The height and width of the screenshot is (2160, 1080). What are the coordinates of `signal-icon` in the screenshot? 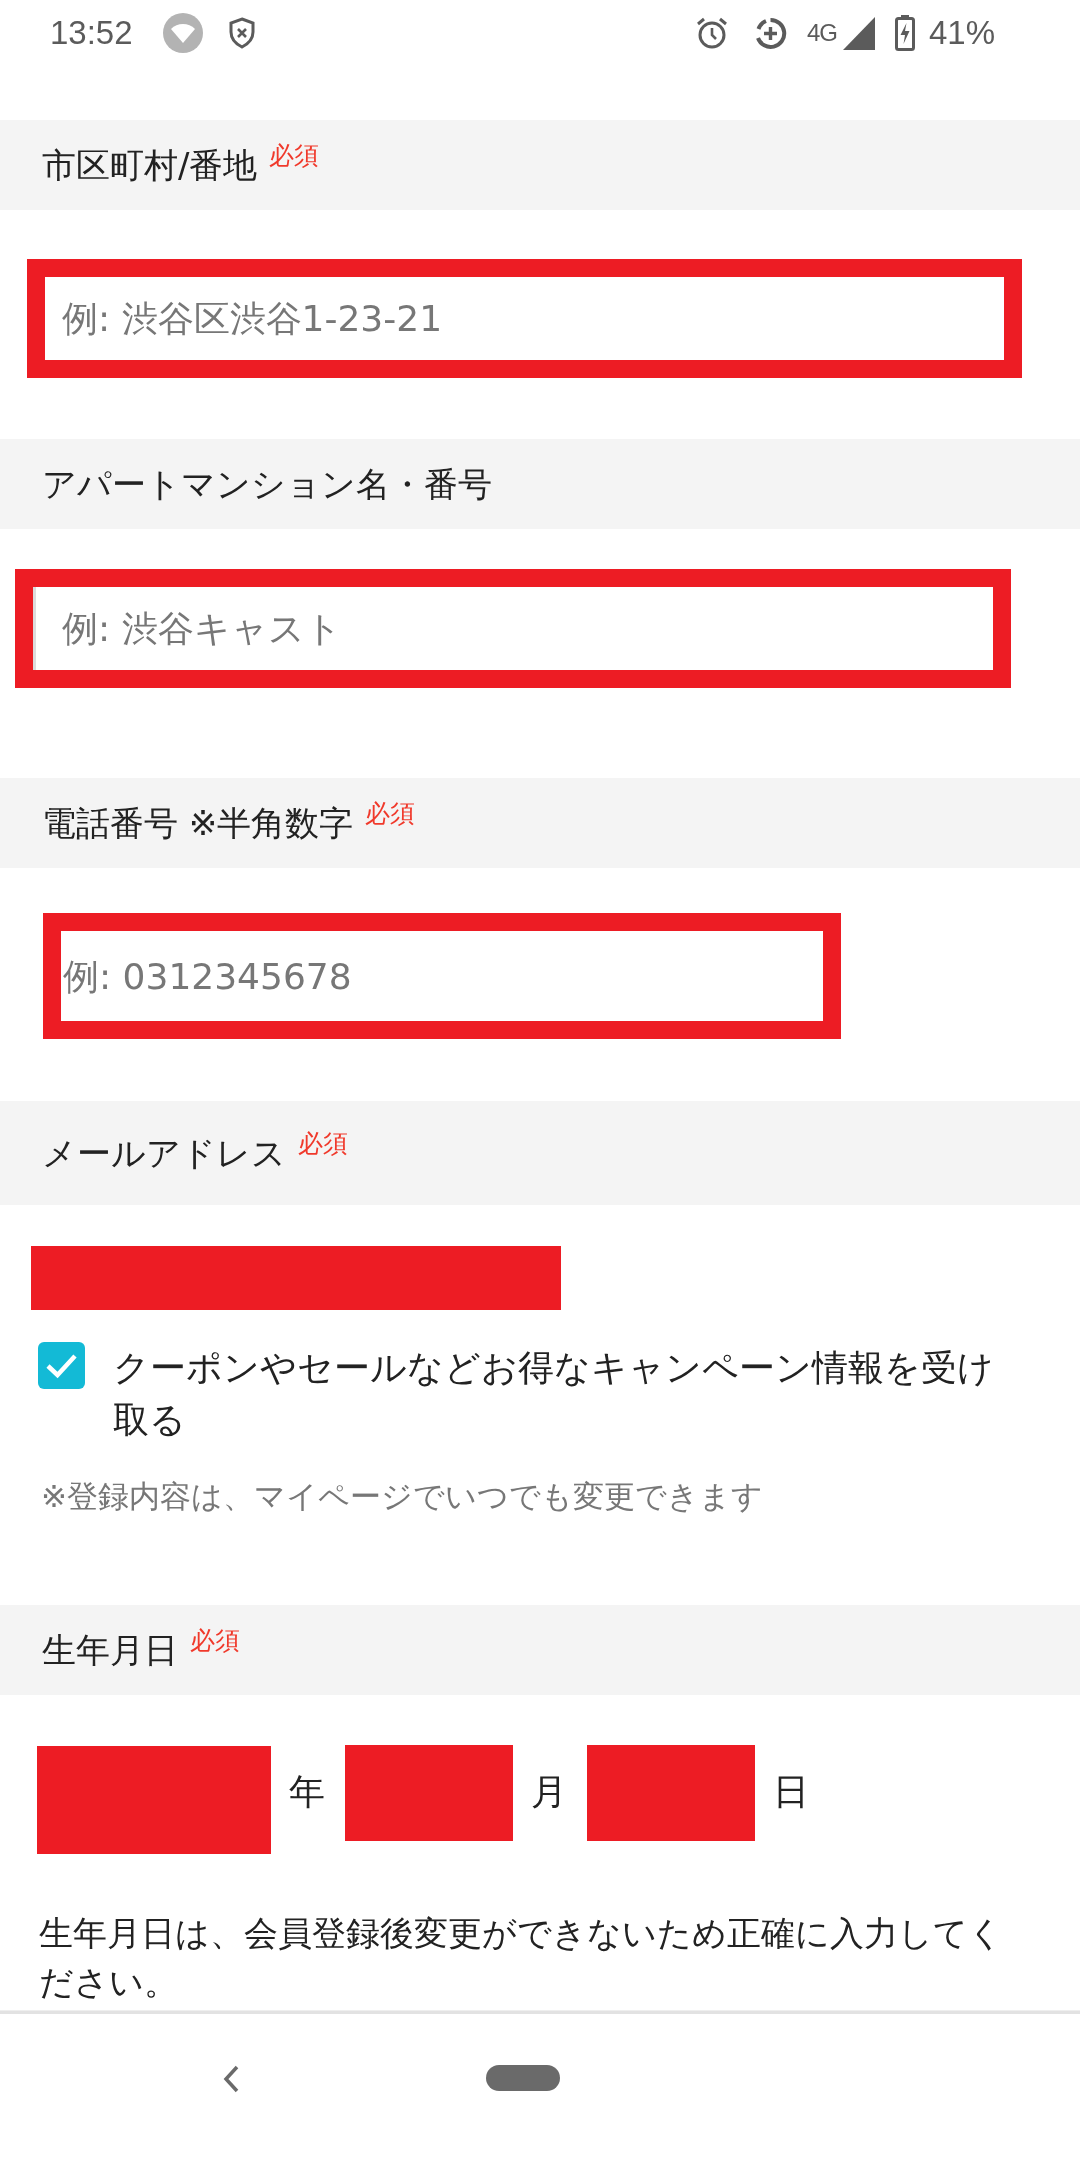 It's located at (858, 33).